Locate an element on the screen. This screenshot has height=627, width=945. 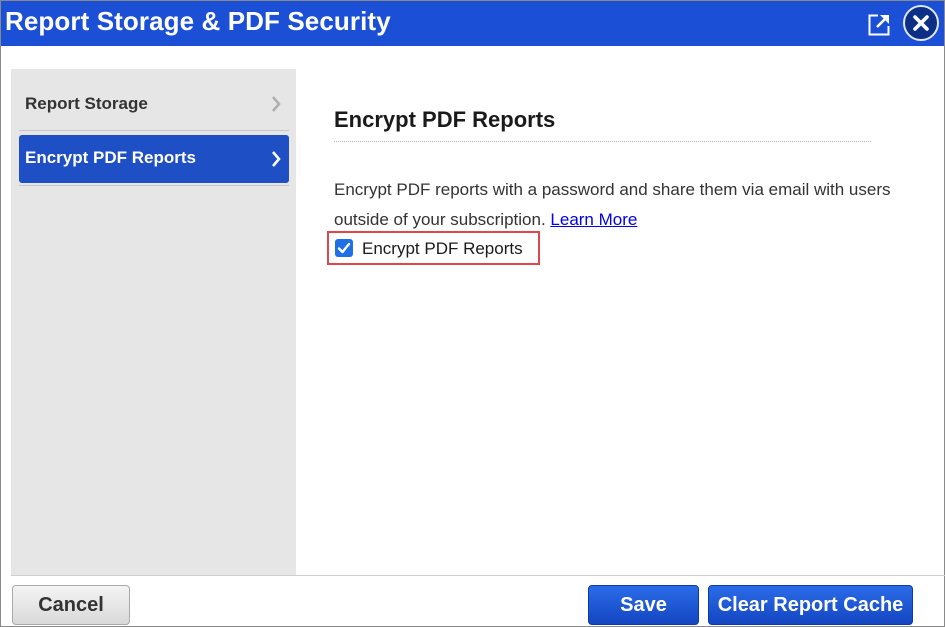
checkmark-icon is located at coordinates (344, 248).